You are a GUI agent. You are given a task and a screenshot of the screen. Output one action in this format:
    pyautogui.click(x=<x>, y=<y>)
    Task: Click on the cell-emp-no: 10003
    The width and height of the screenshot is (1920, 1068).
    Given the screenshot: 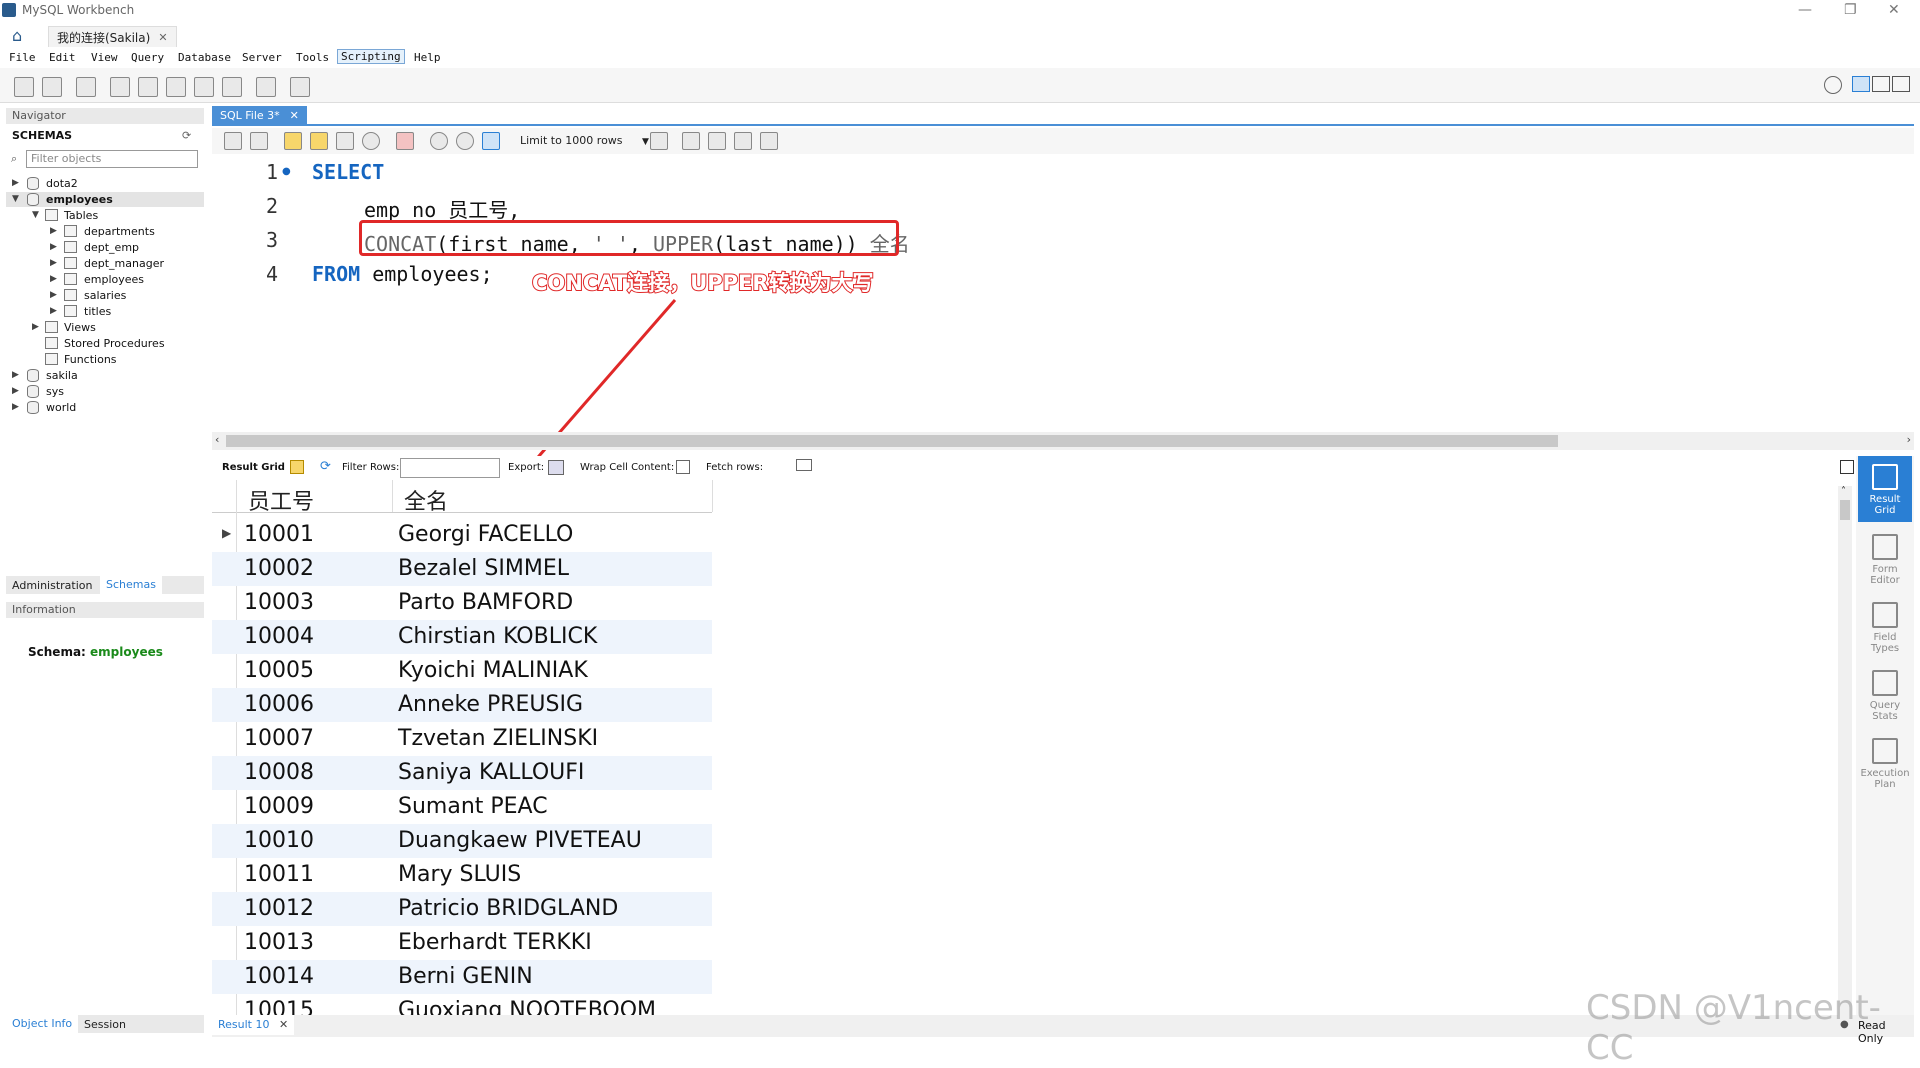 What is the action you would take?
    pyautogui.click(x=279, y=602)
    